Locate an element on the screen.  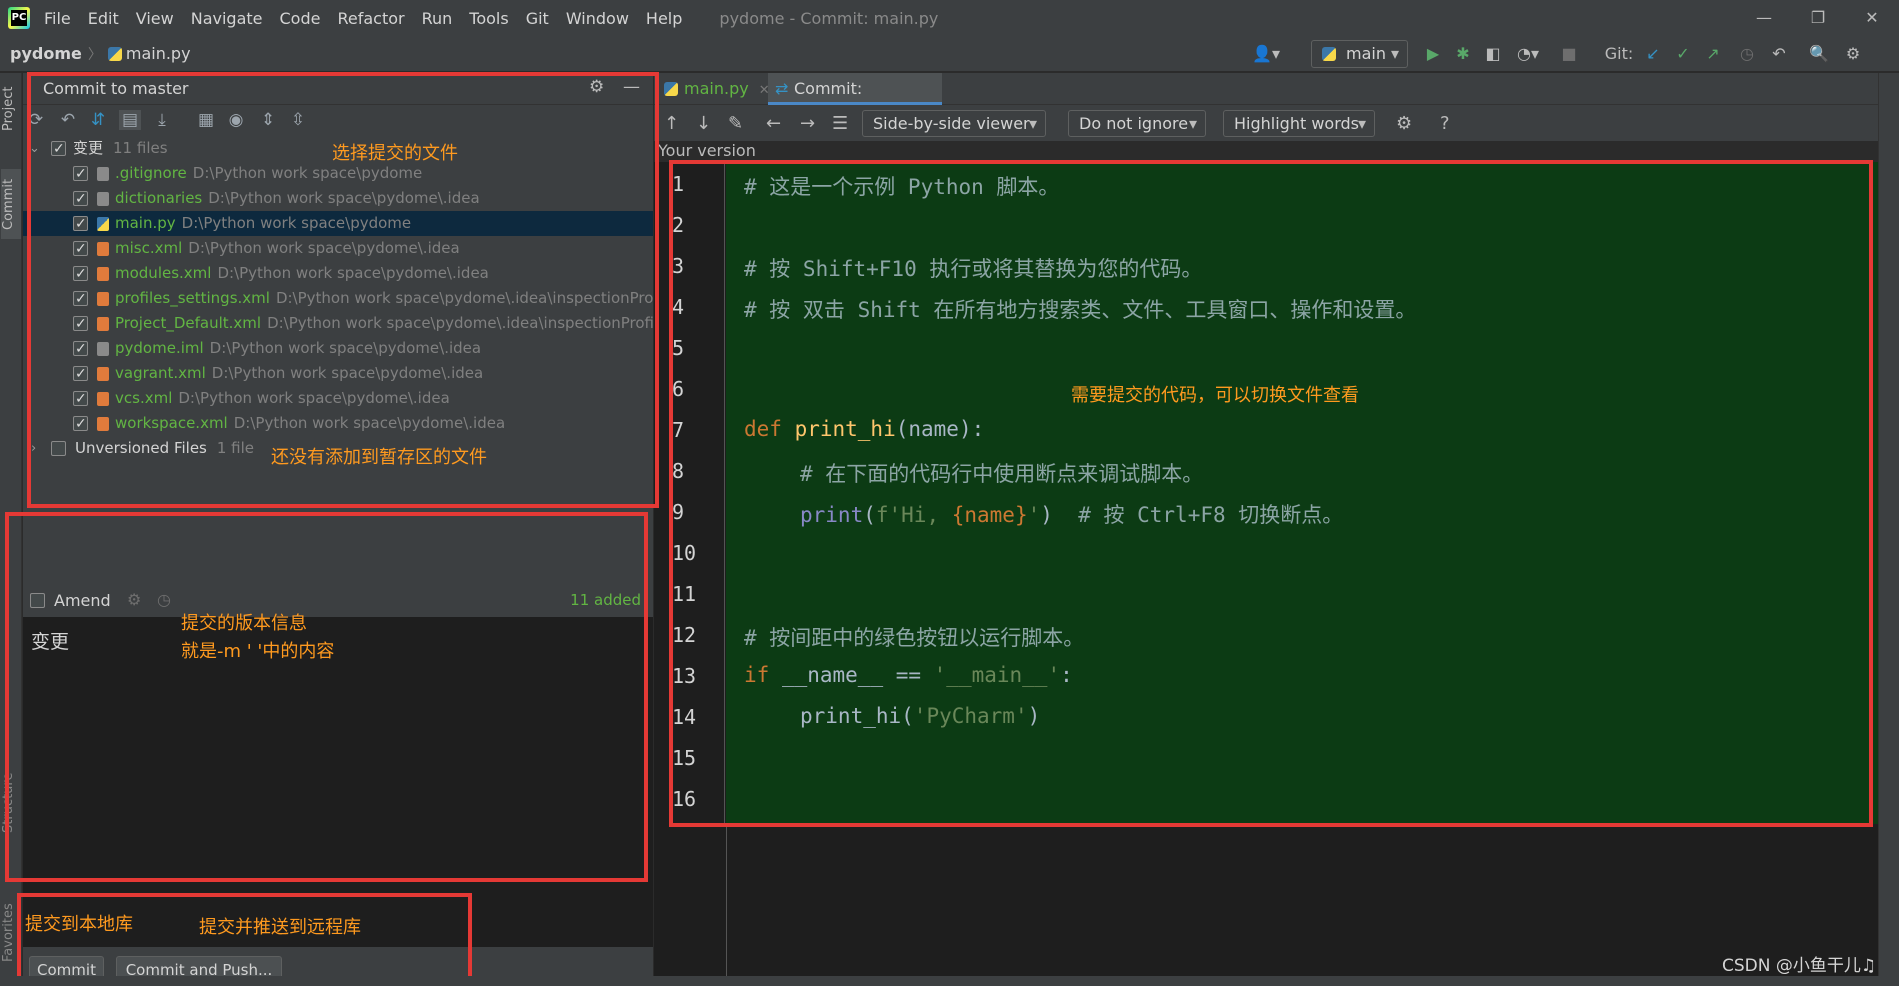
stop-icon: ■ is located at coordinates (1569, 54).